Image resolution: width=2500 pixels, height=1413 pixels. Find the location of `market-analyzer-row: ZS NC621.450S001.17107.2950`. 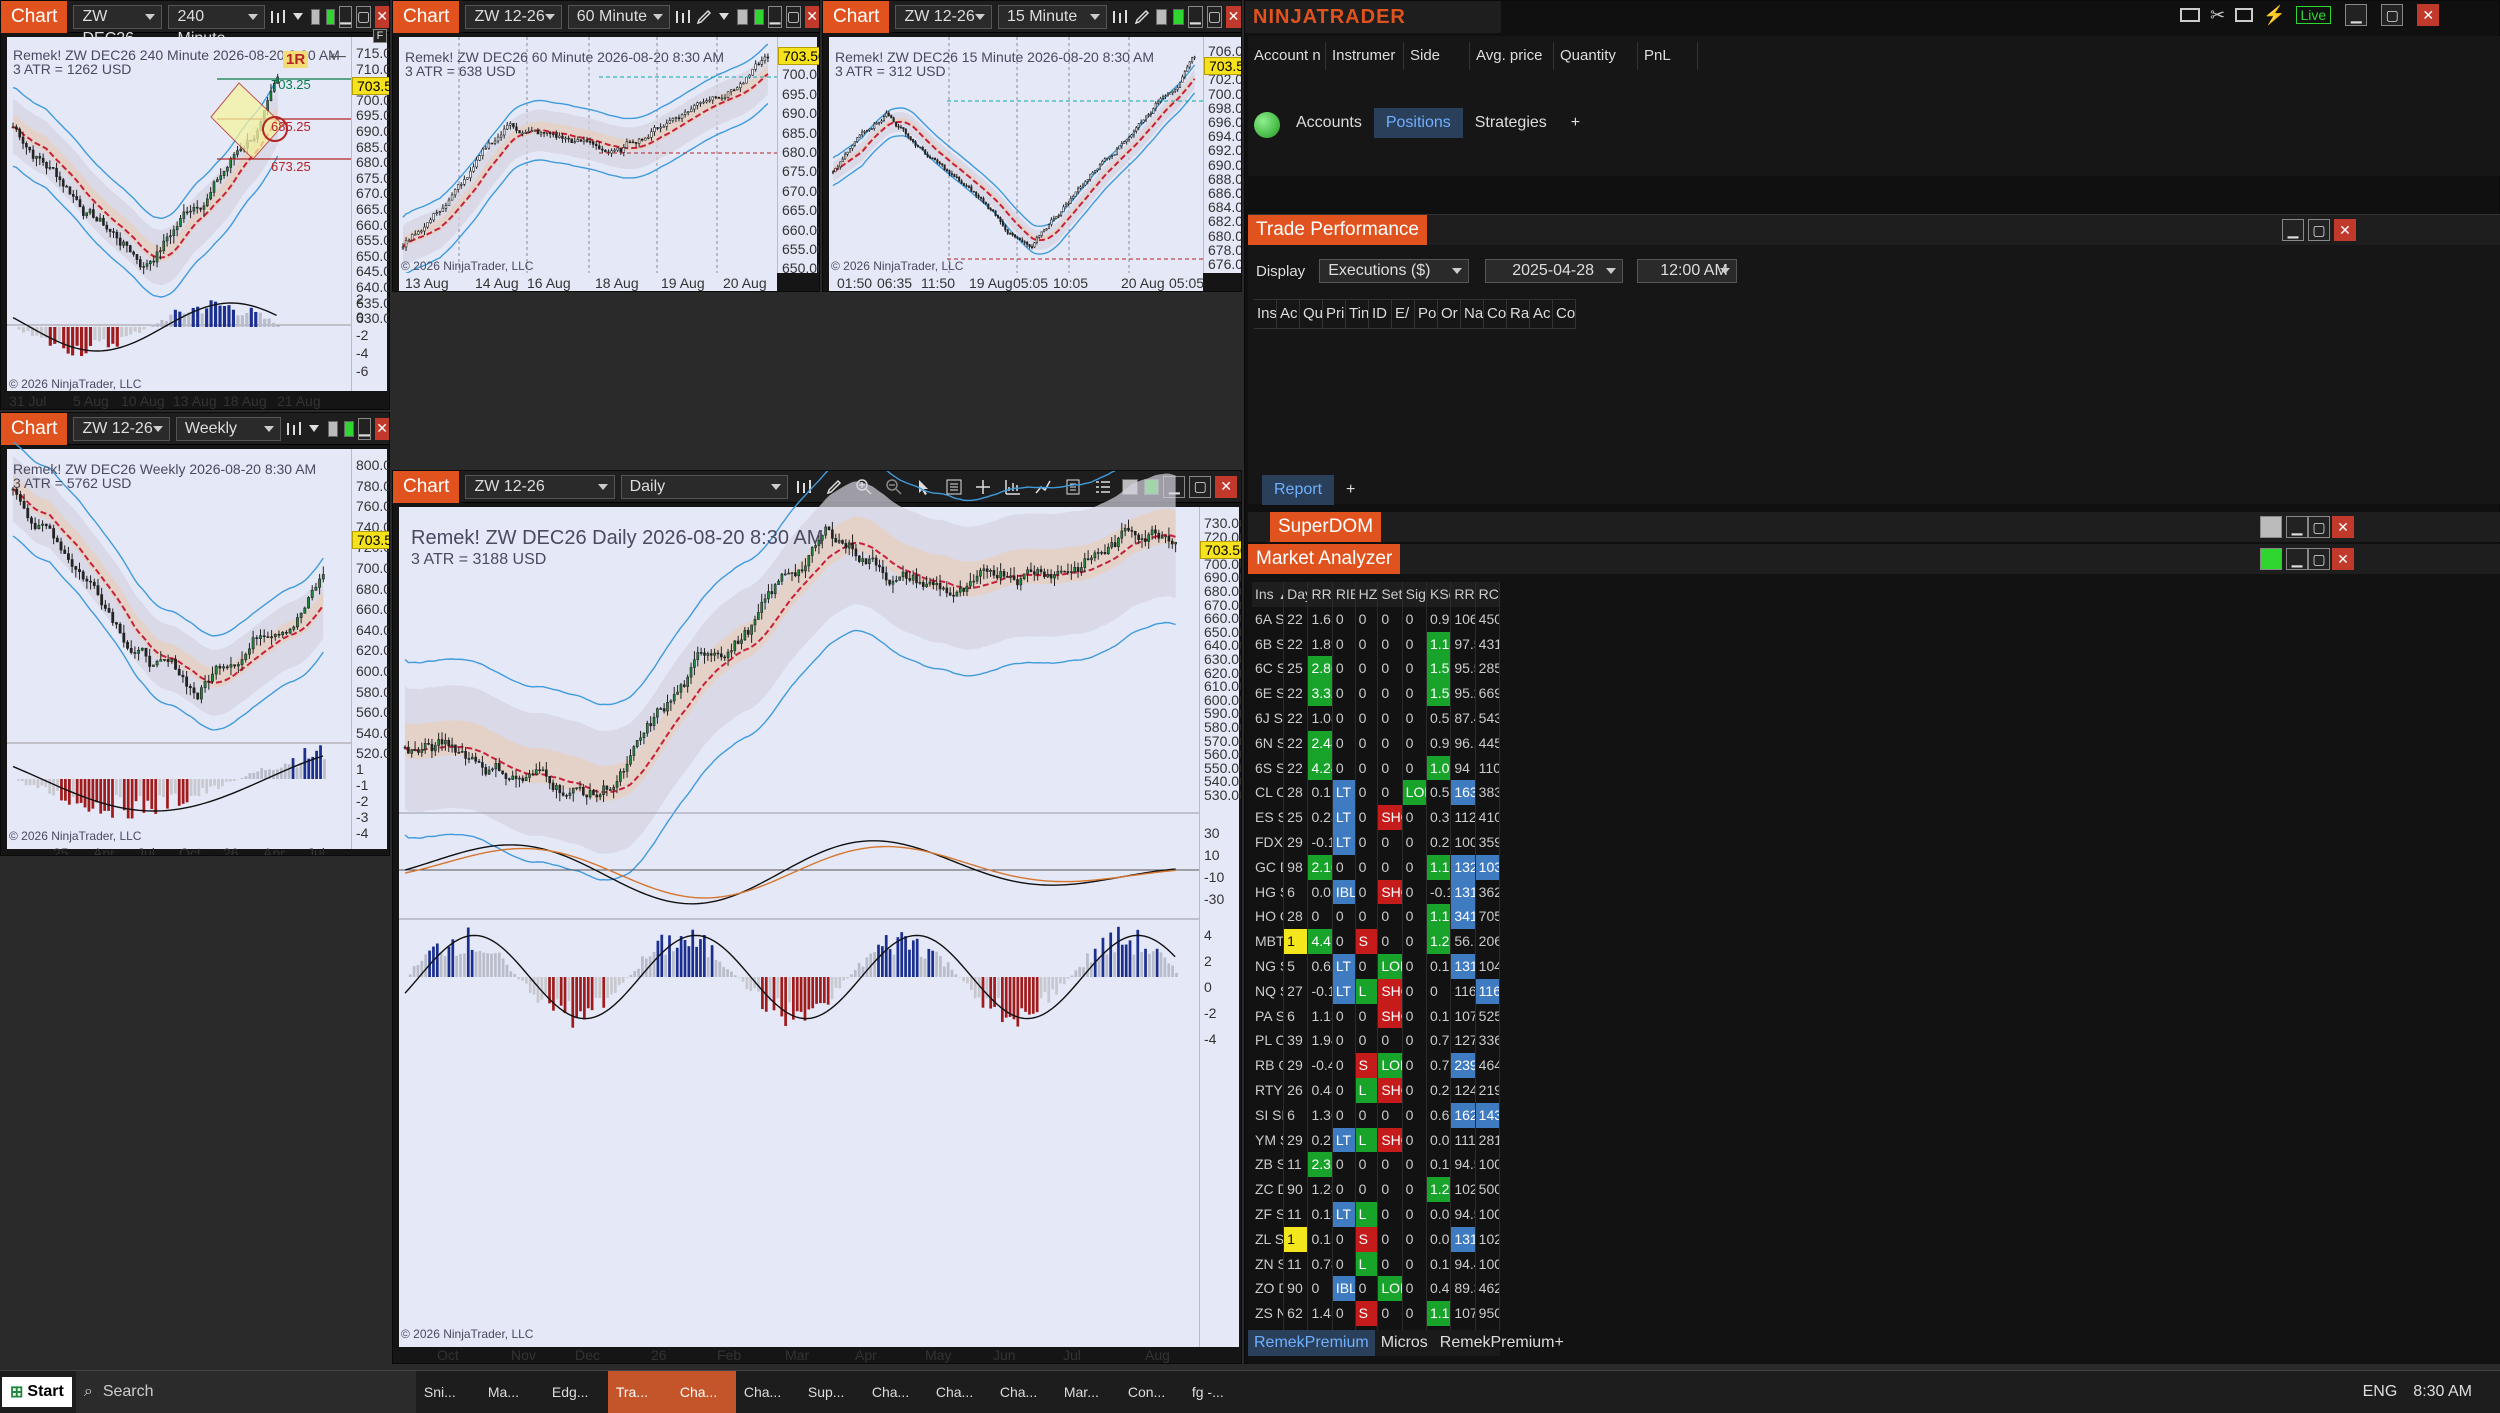

market-analyzer-row: ZS NC621.450S001.17107.2950 is located at coordinates (1376, 1313).